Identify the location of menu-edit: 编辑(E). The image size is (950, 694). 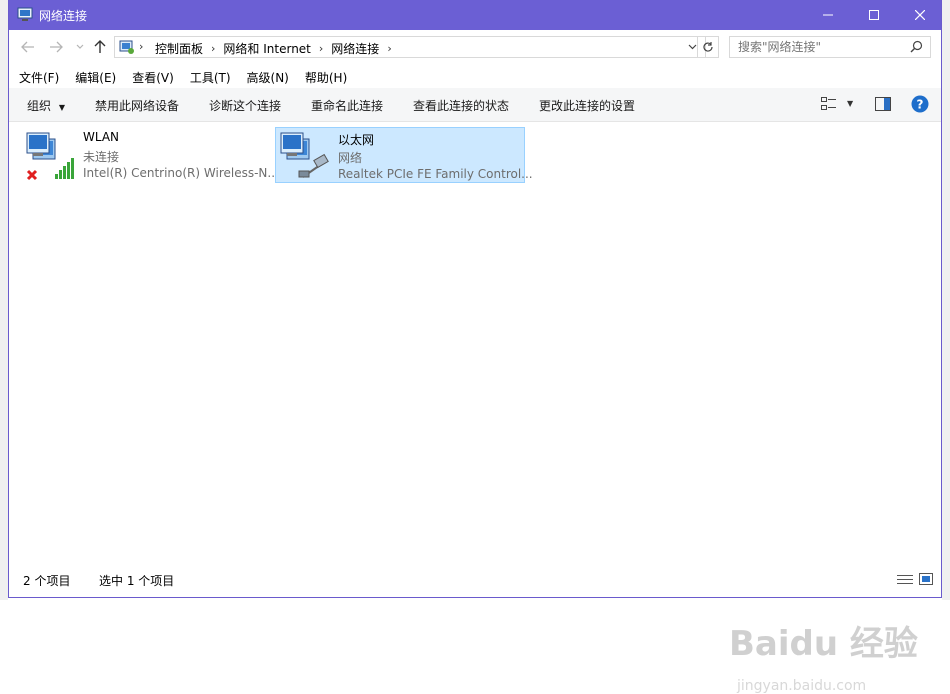
(95, 77).